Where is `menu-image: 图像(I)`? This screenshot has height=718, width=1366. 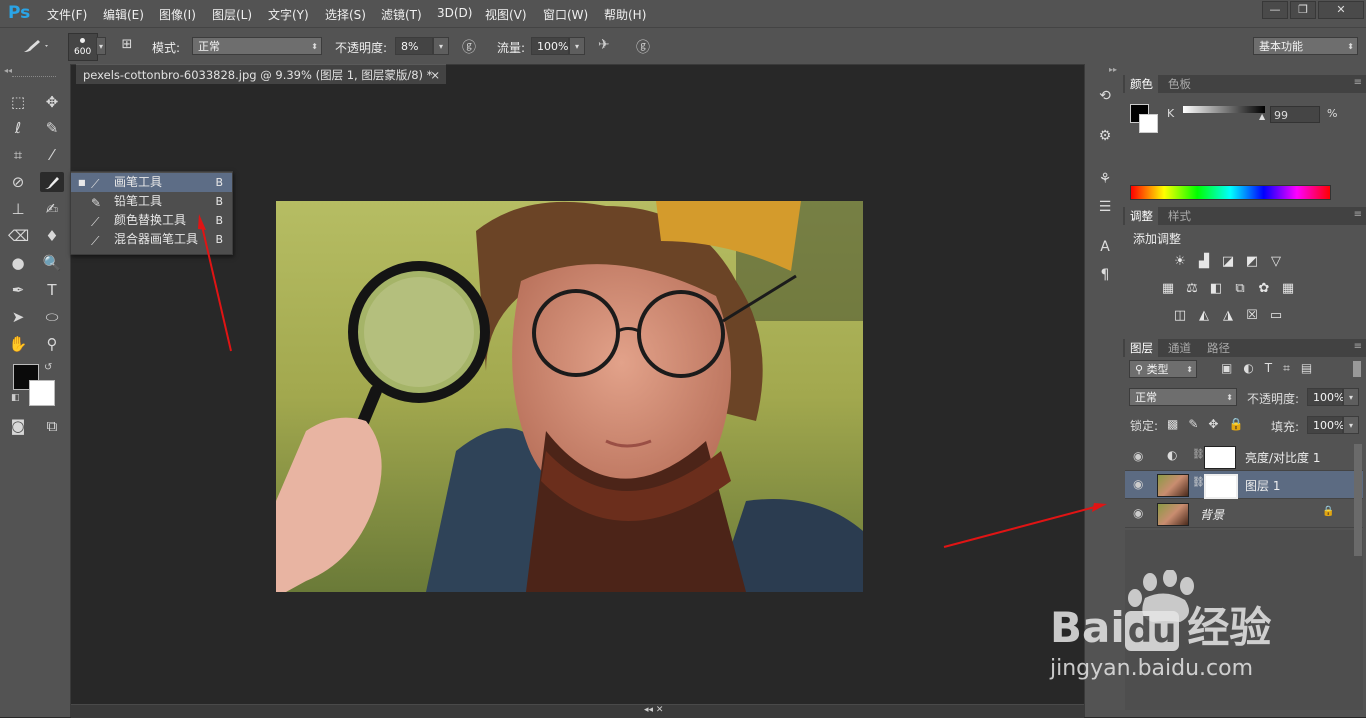
menu-image: 图像(I) is located at coordinates (177, 14).